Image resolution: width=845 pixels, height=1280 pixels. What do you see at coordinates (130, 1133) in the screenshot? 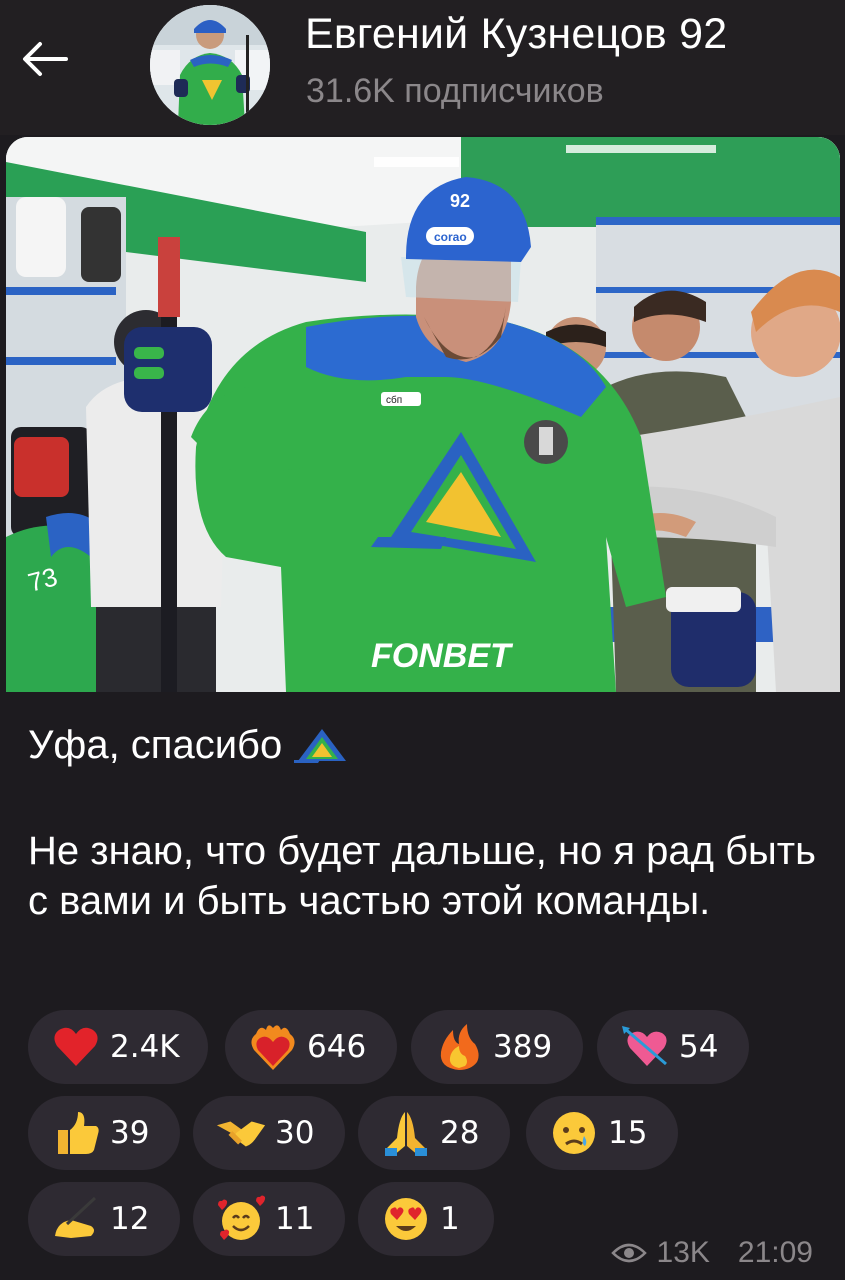
I see `reaction-count: 39` at bounding box center [130, 1133].